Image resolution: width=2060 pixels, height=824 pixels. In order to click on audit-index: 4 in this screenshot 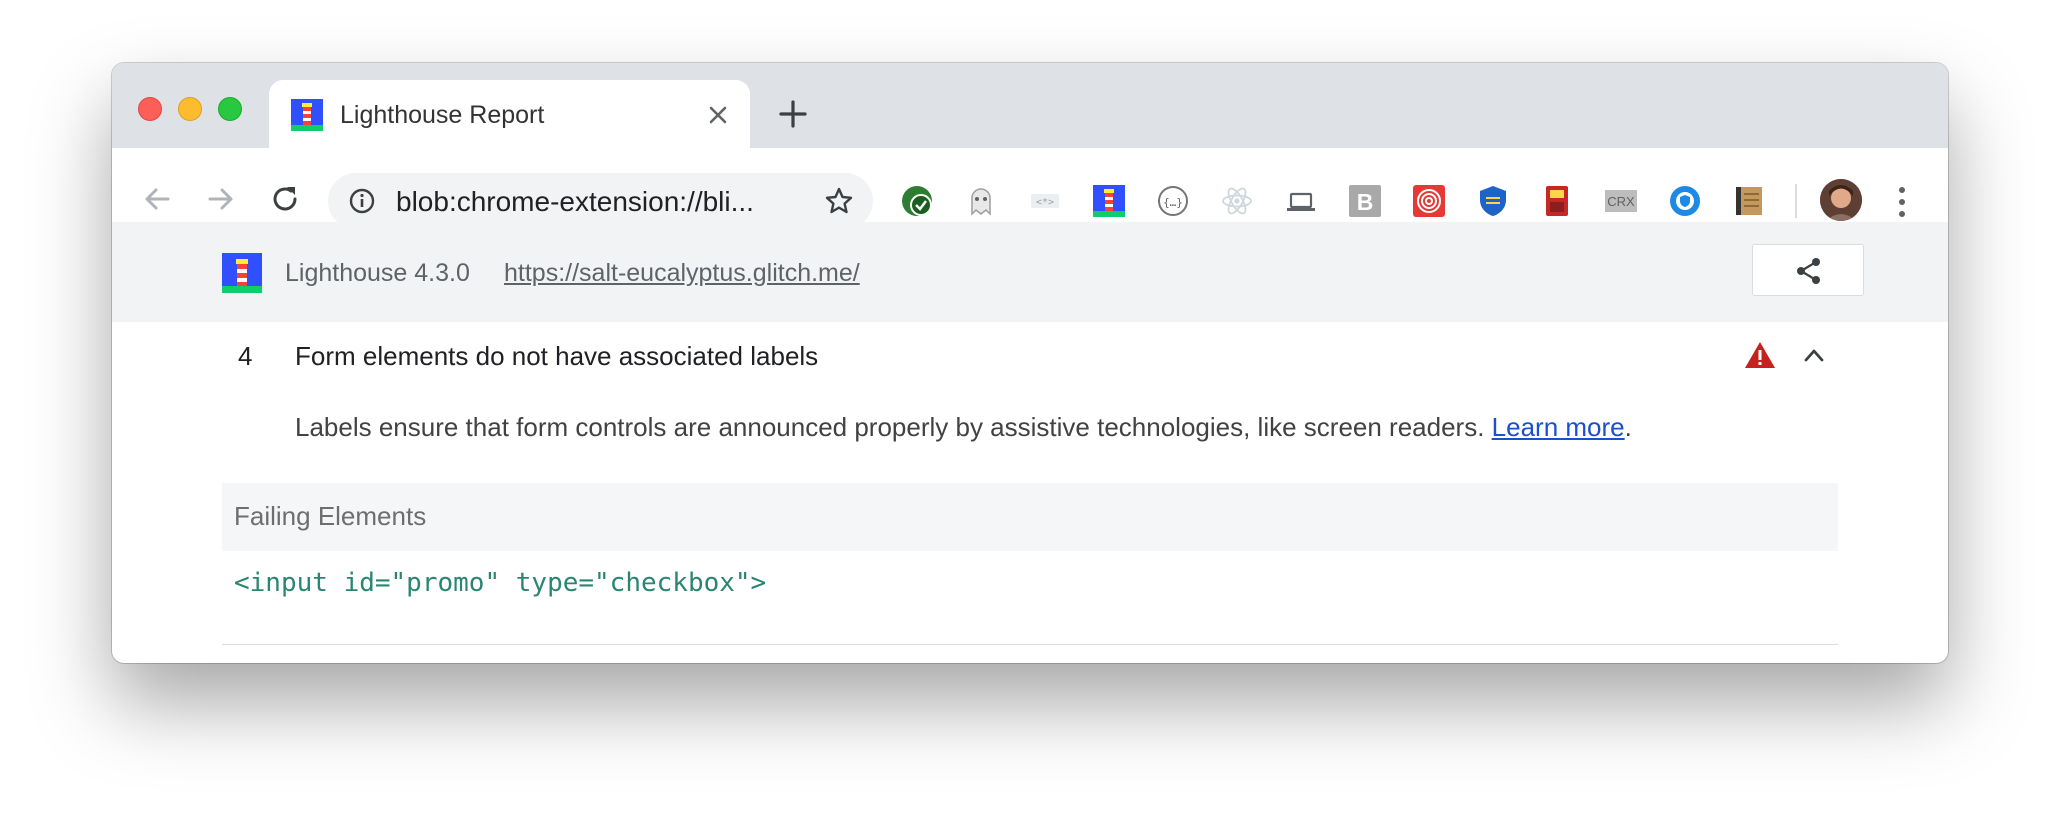, I will do `click(245, 356)`.